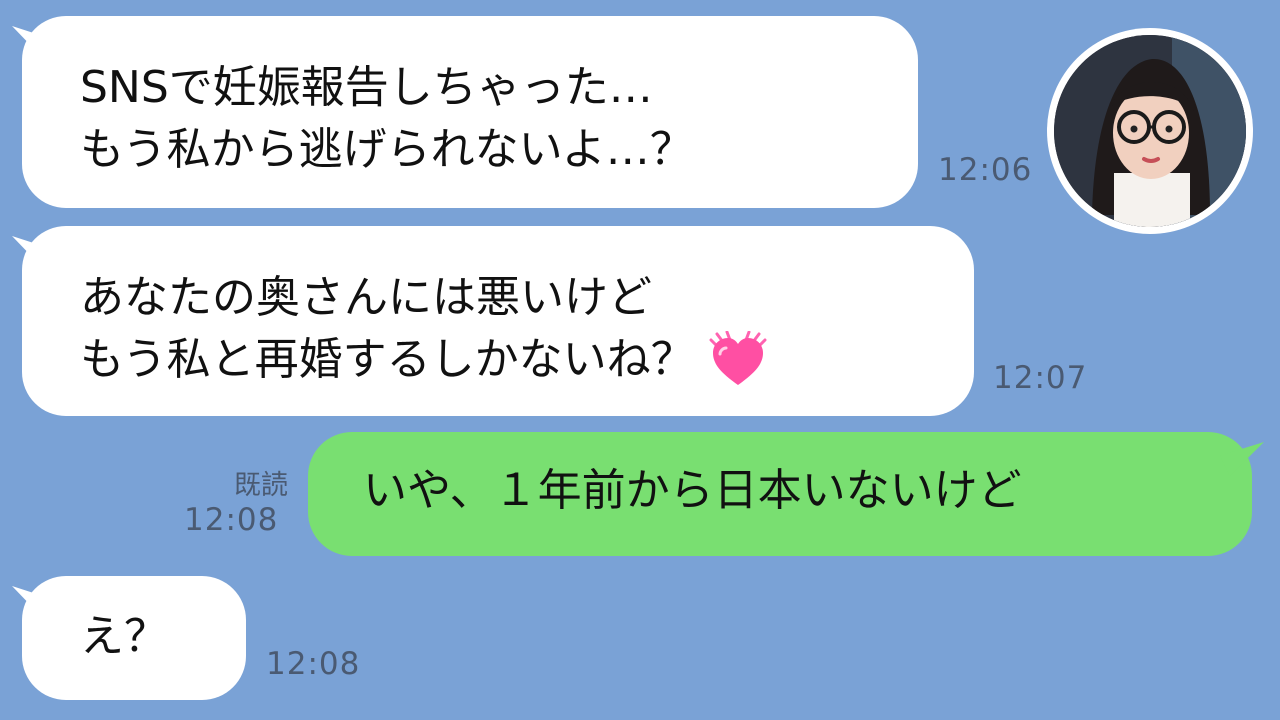 The width and height of the screenshot is (1280, 720). Describe the element at coordinates (387, 359) in the screenshot. I see `message-text-fragment: もう私と再婚するしかないね？` at that location.